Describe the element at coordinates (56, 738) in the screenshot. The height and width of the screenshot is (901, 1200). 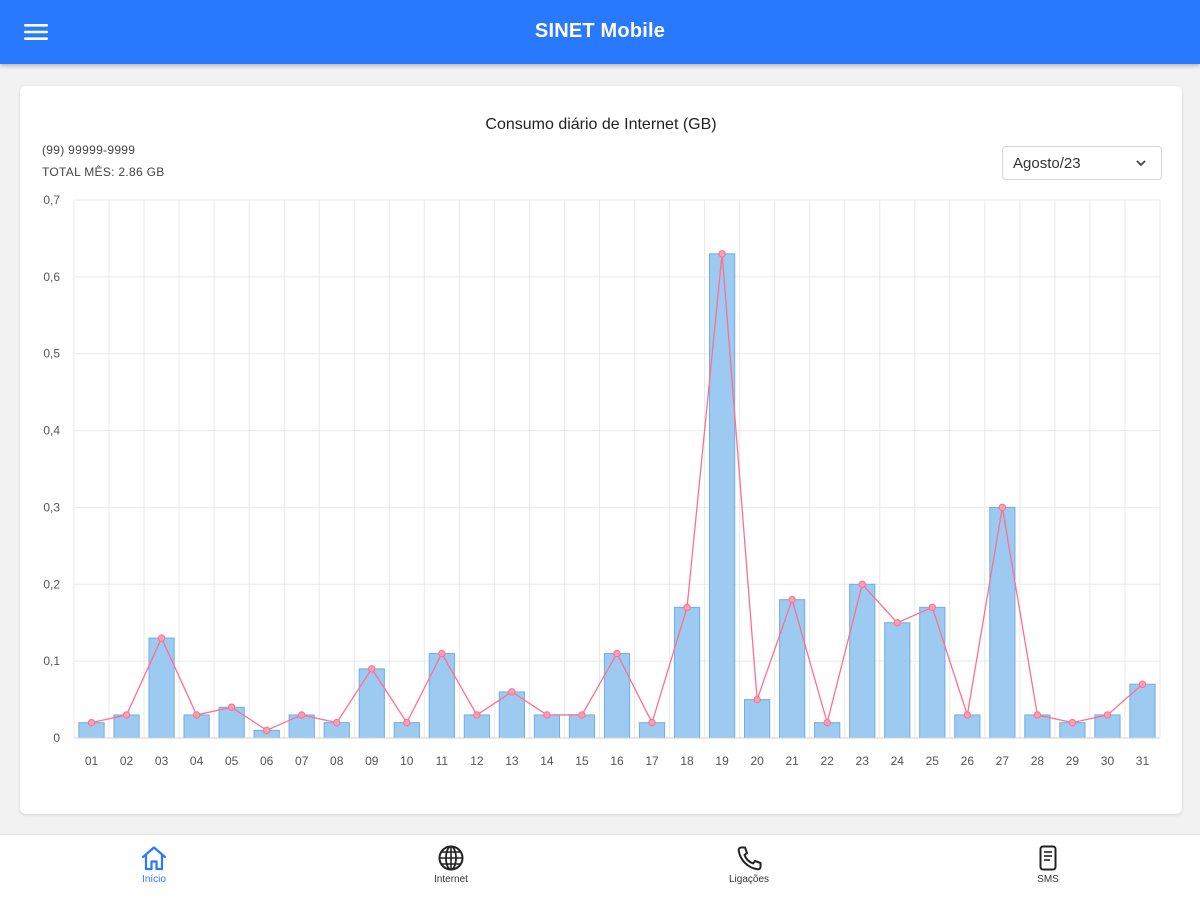
I see `y-tick-label: 0` at that location.